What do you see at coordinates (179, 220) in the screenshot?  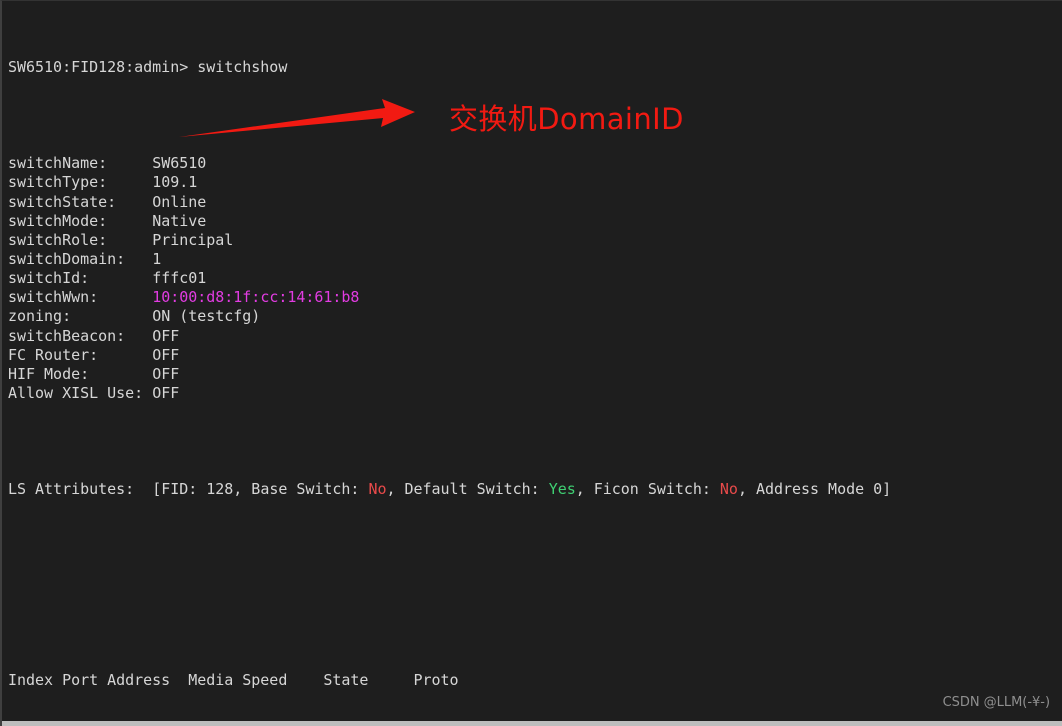 I see `summary-value: Native` at bounding box center [179, 220].